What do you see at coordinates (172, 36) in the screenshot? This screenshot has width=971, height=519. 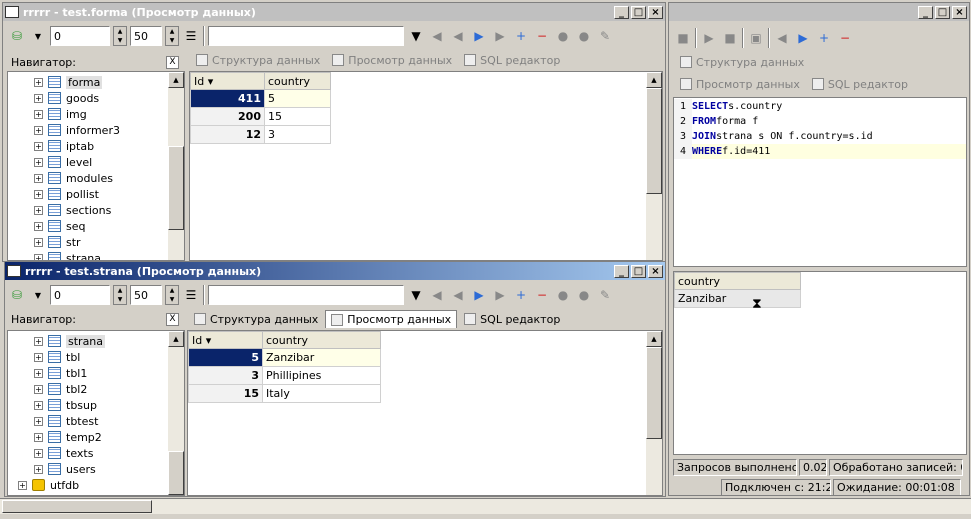 I see `count-spinner: ▲ ▼` at bounding box center [172, 36].